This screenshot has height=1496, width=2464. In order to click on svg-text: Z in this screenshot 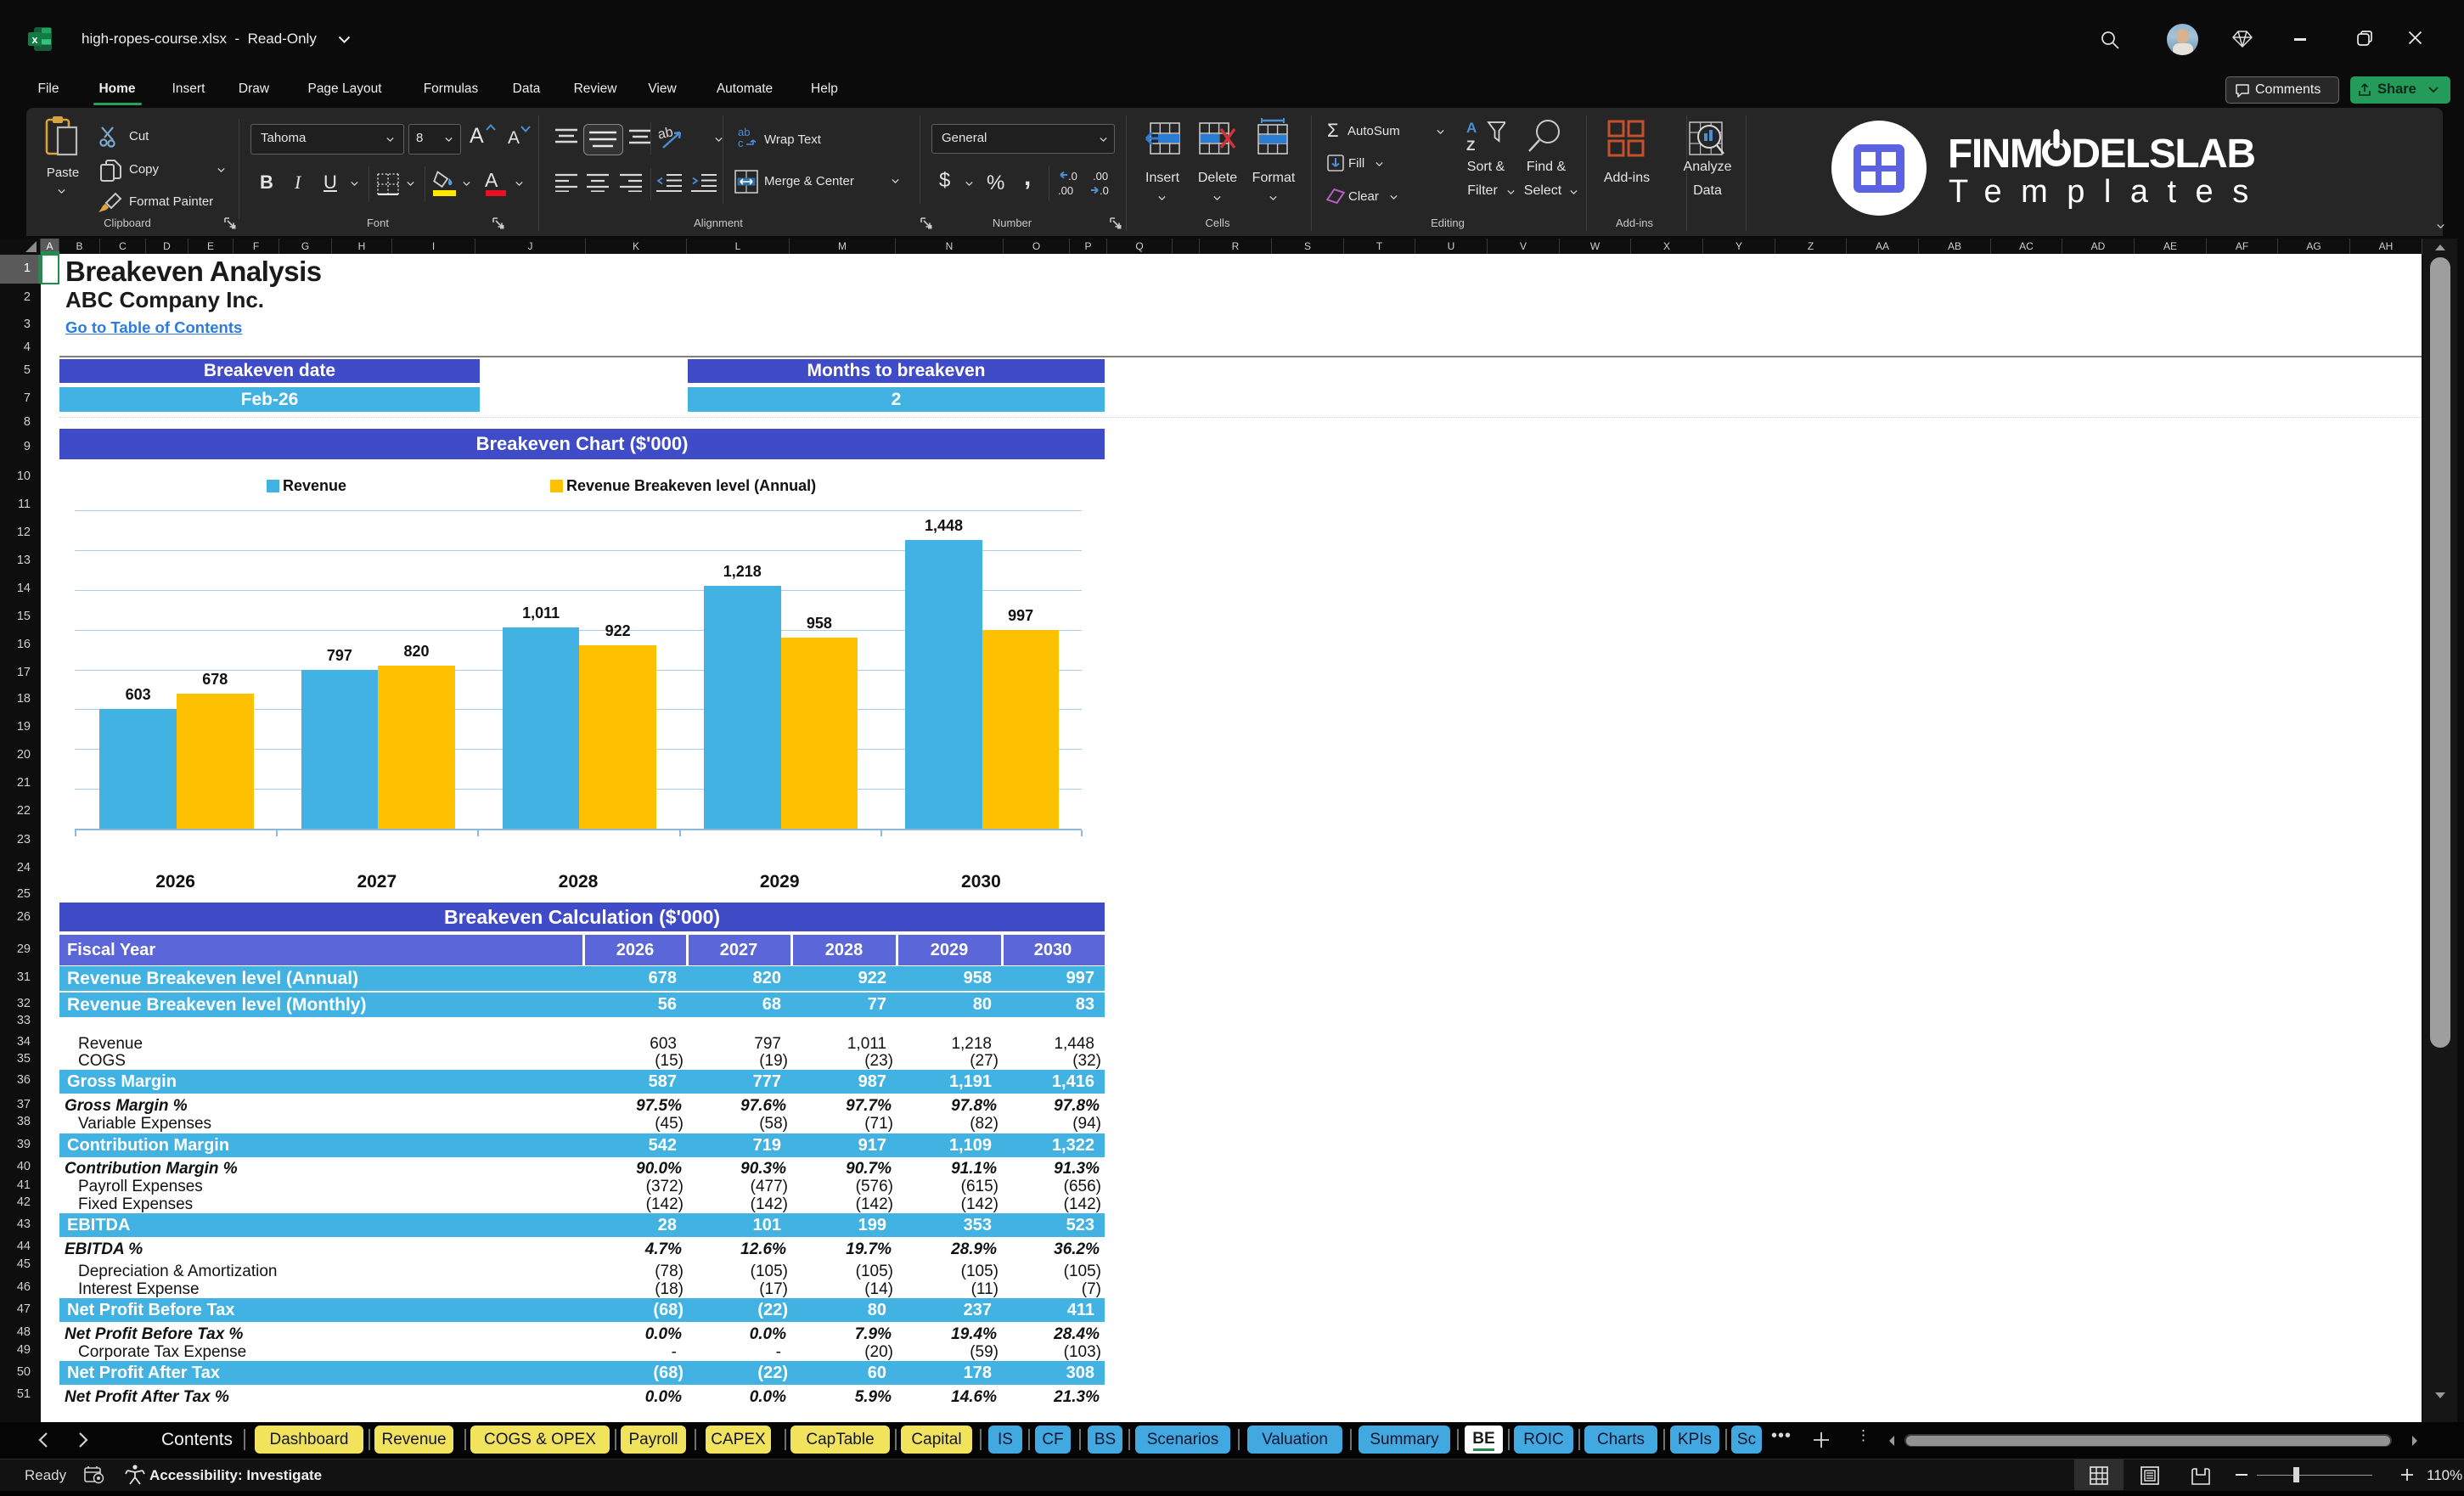, I will do `click(1470, 145)`.